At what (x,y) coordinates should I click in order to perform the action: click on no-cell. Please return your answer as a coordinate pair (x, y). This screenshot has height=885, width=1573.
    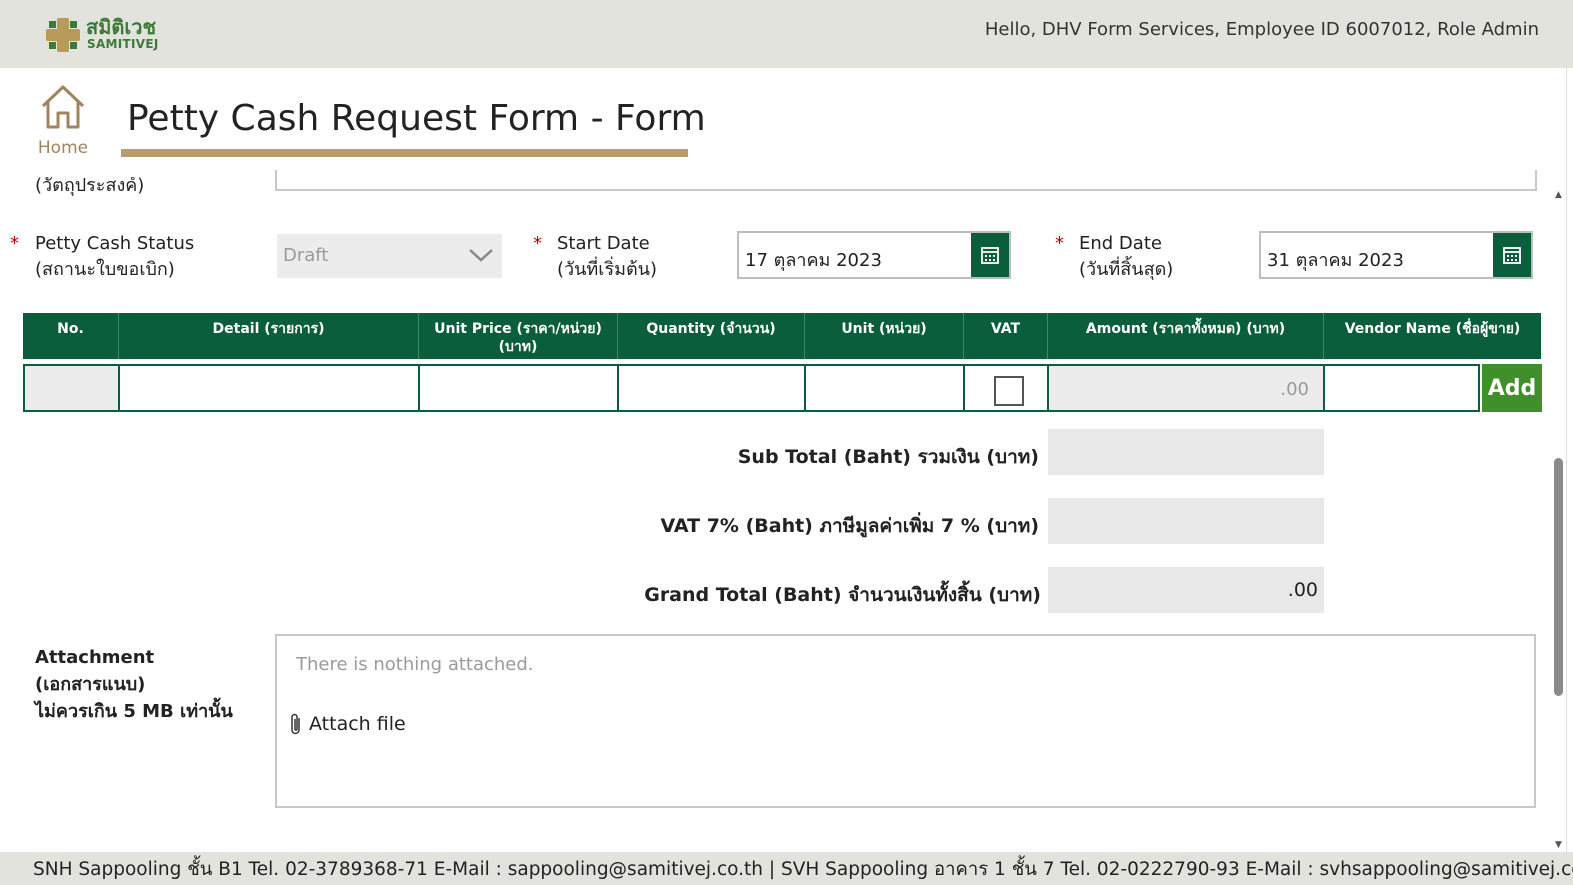
    Looking at the image, I should click on (71, 388).